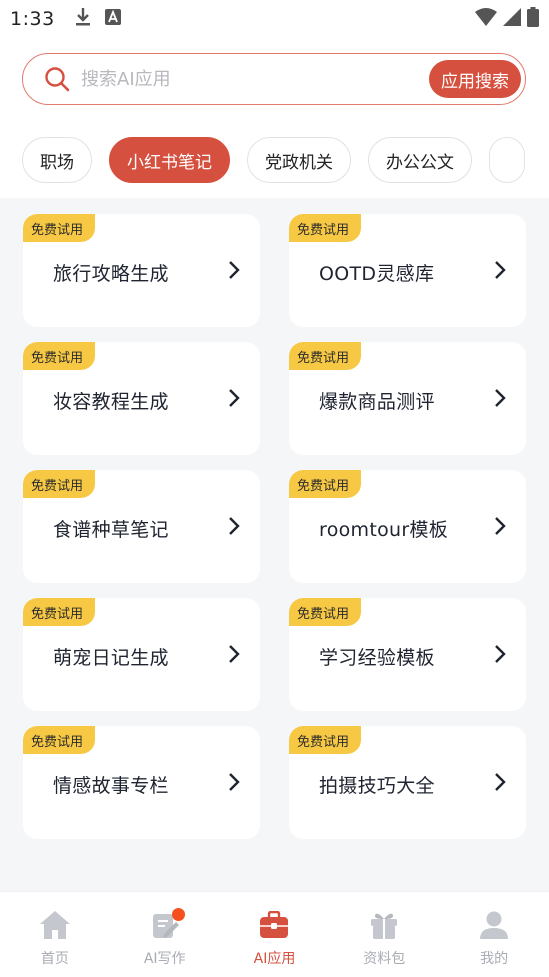 This screenshot has width=549, height=977. I want to click on app-card: 免费试用 拍摄技巧大全, so click(407, 782).